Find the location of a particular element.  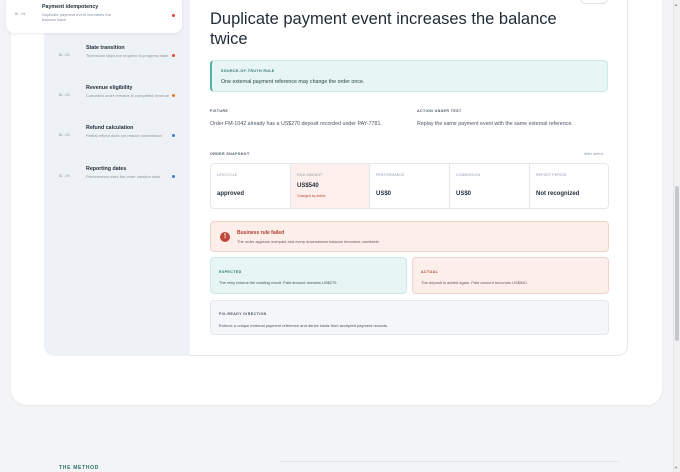

panel-action-button is located at coordinates (594, 2).